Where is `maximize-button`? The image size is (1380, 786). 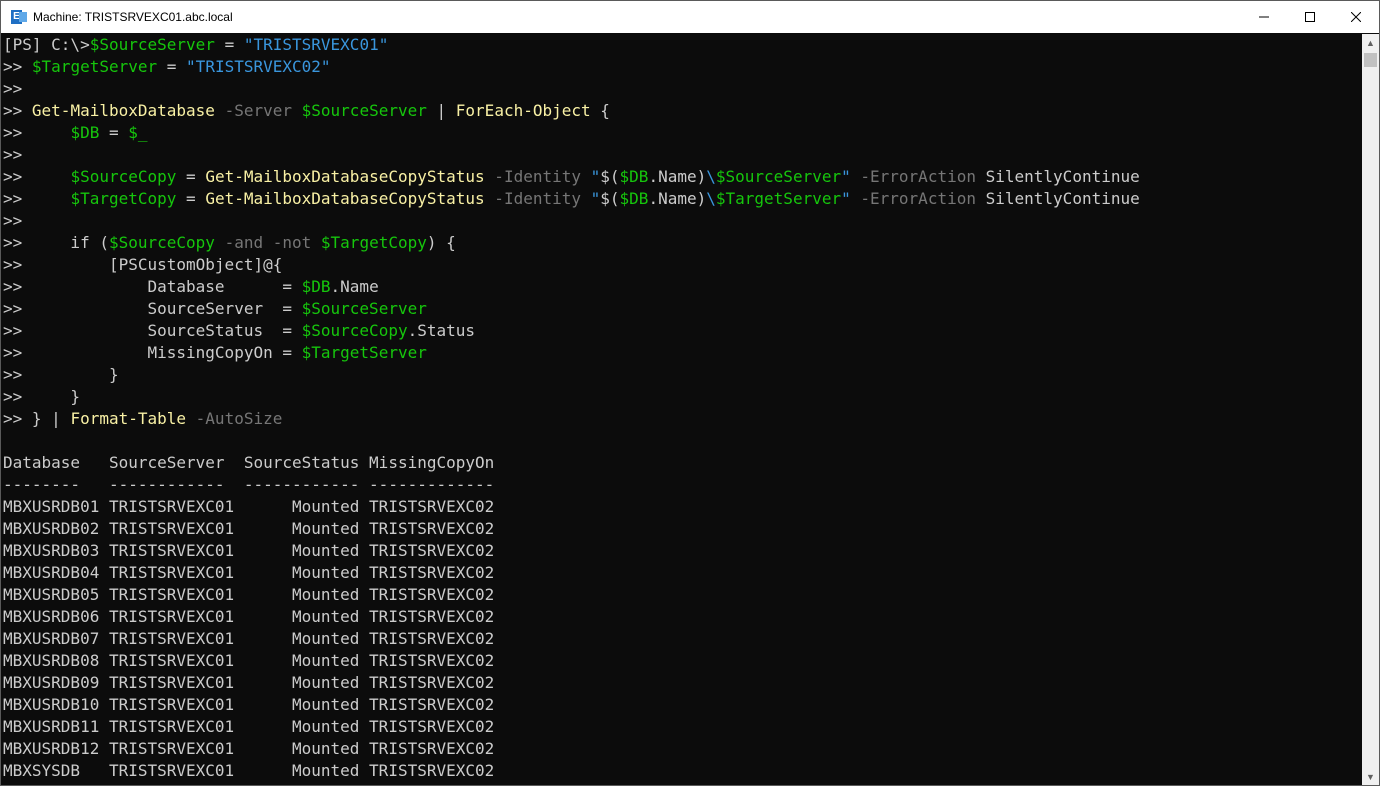 maximize-button is located at coordinates (1310, 17).